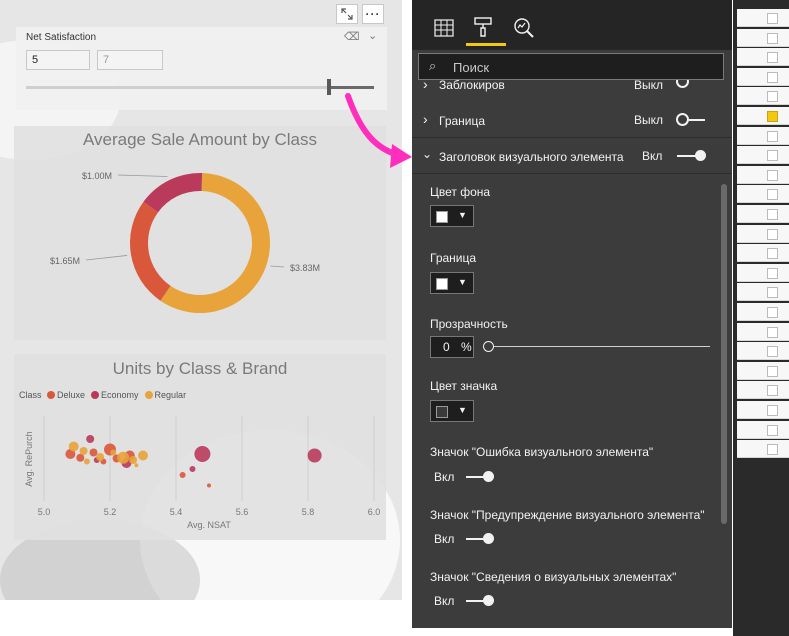  Describe the element at coordinates (488, 476) in the screenshot. I see `error-icon-toggle` at that location.